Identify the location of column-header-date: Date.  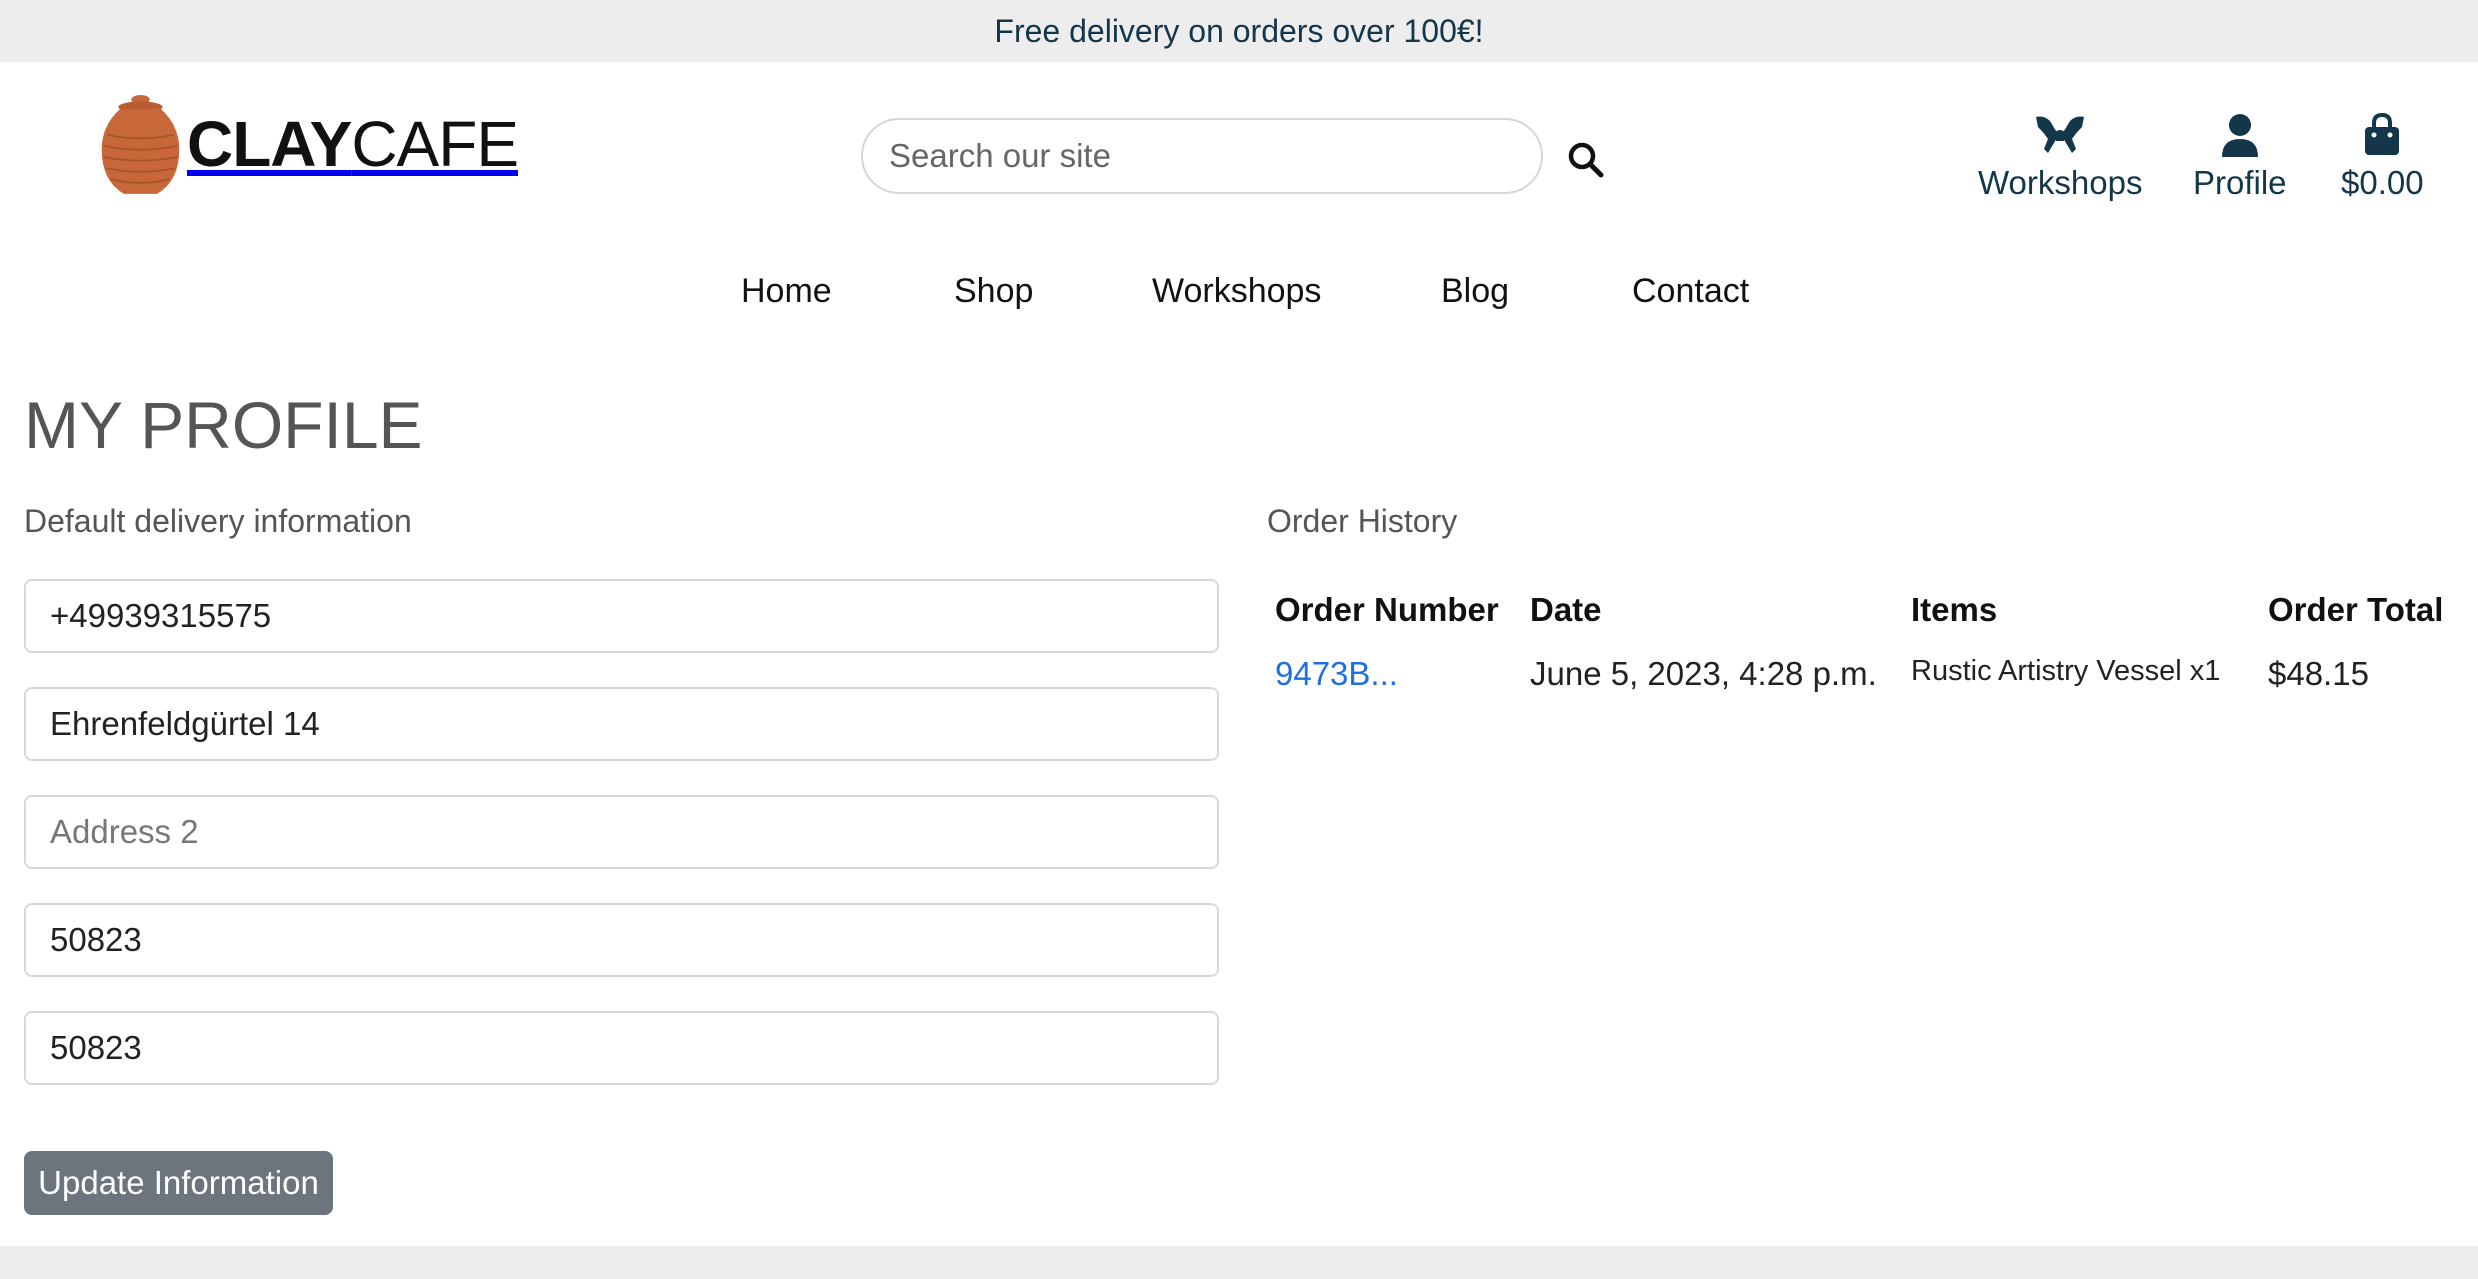
(1566, 609).